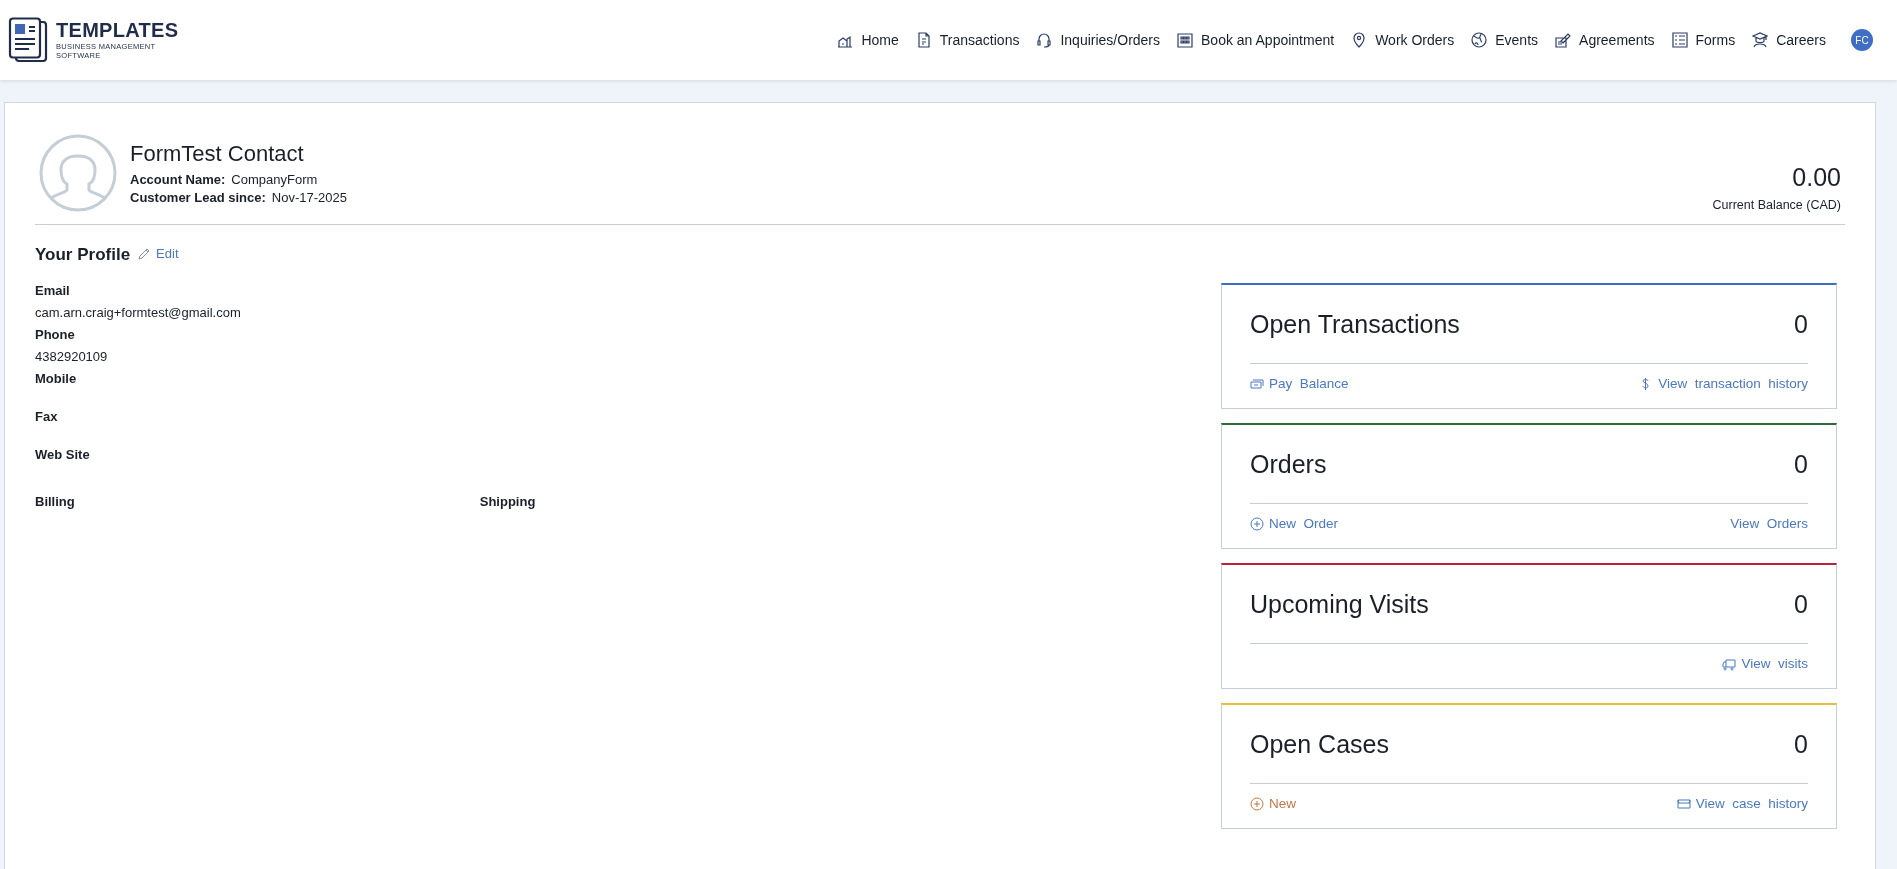  Describe the element at coordinates (1765, 663) in the screenshot. I see `card-link: View visits` at that location.